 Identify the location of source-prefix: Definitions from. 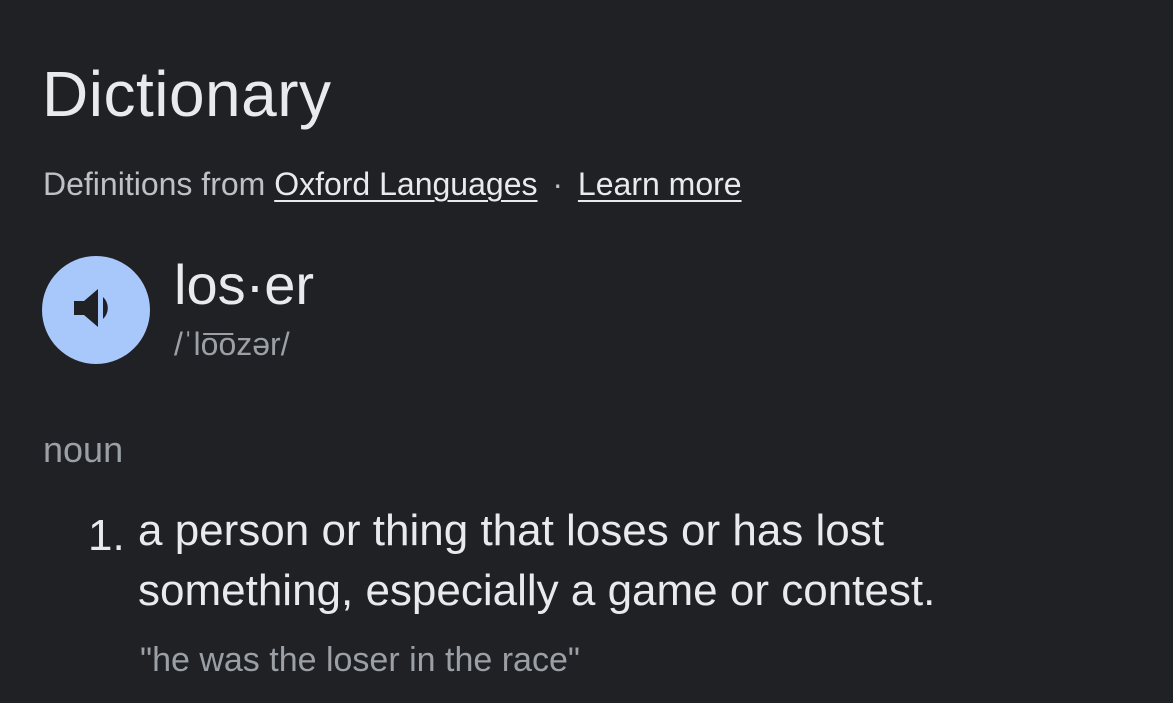
(154, 184).